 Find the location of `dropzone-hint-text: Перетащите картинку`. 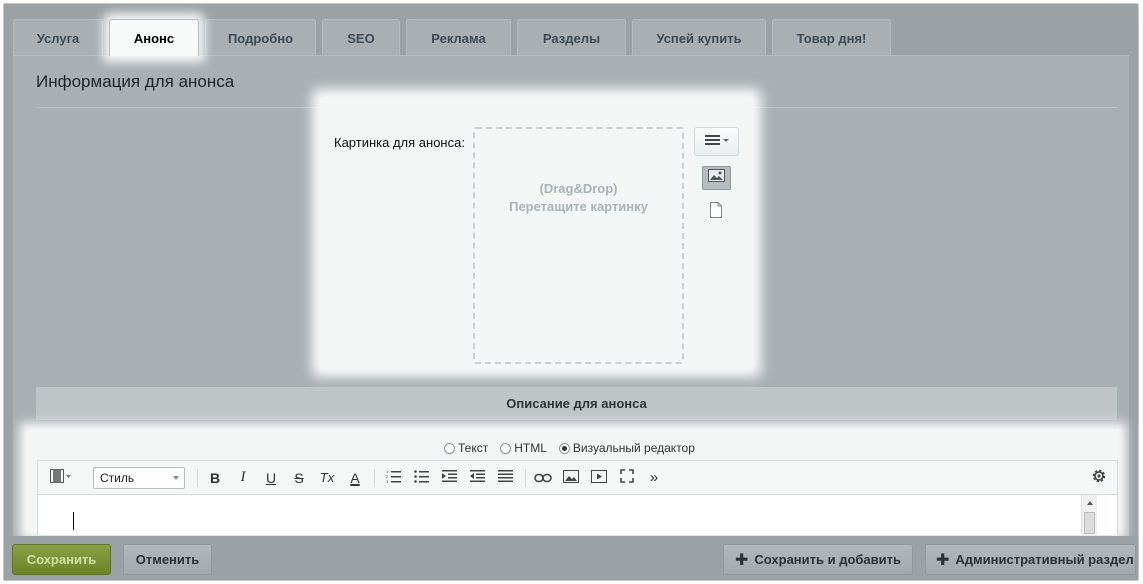

dropzone-hint-text: Перетащите картинку is located at coordinates (578, 206).